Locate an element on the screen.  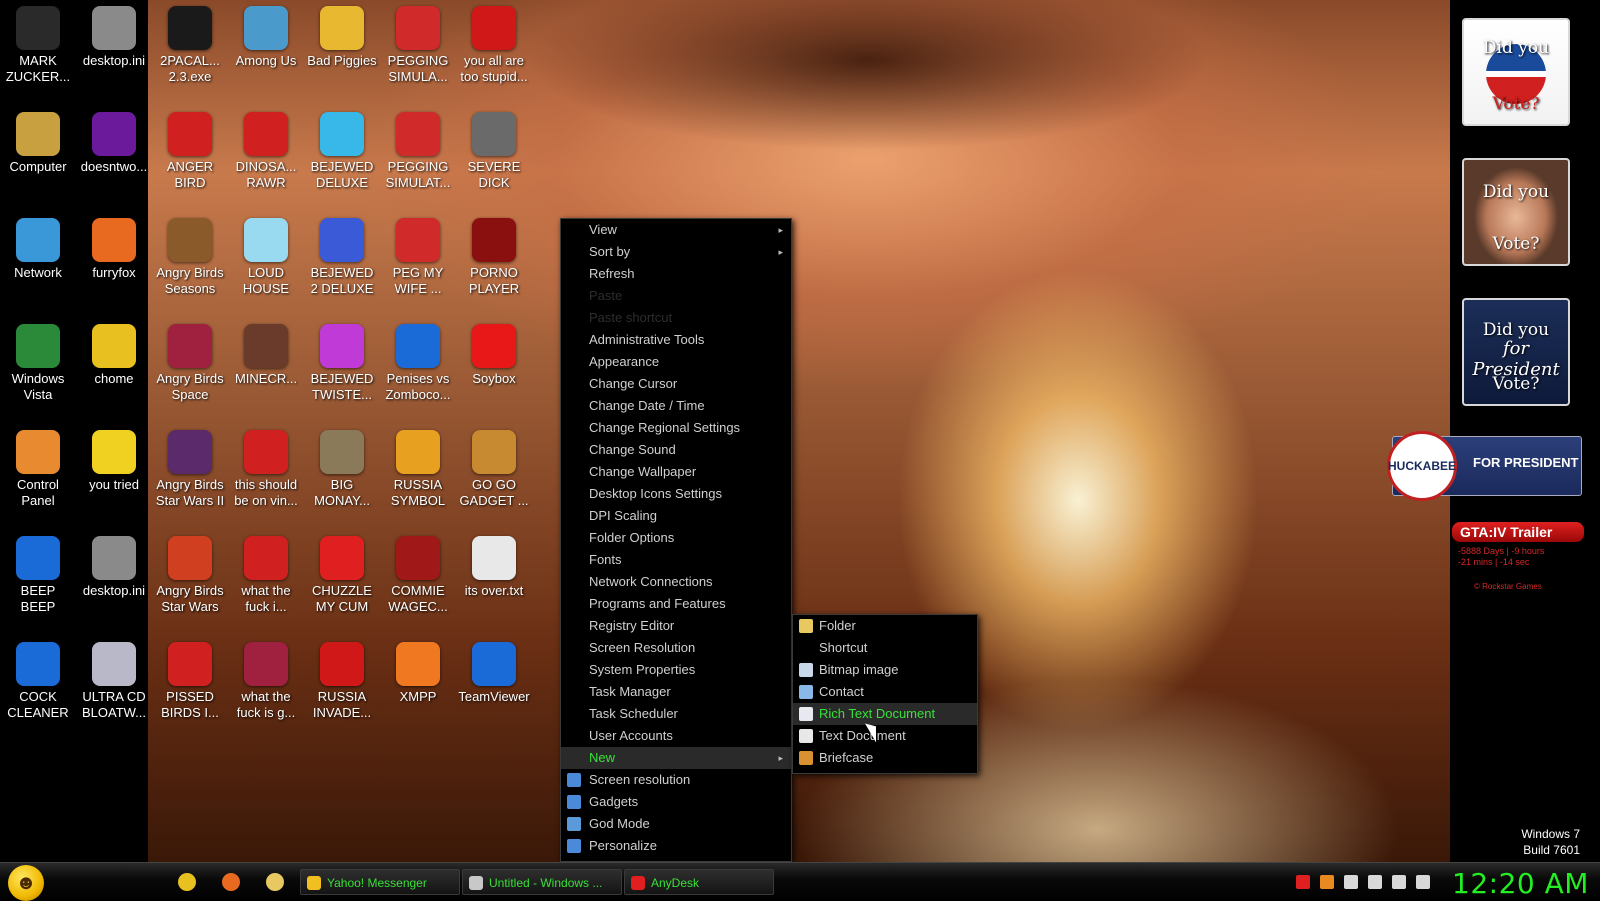
desktop-icon: you tried is located at coordinates (114, 461).